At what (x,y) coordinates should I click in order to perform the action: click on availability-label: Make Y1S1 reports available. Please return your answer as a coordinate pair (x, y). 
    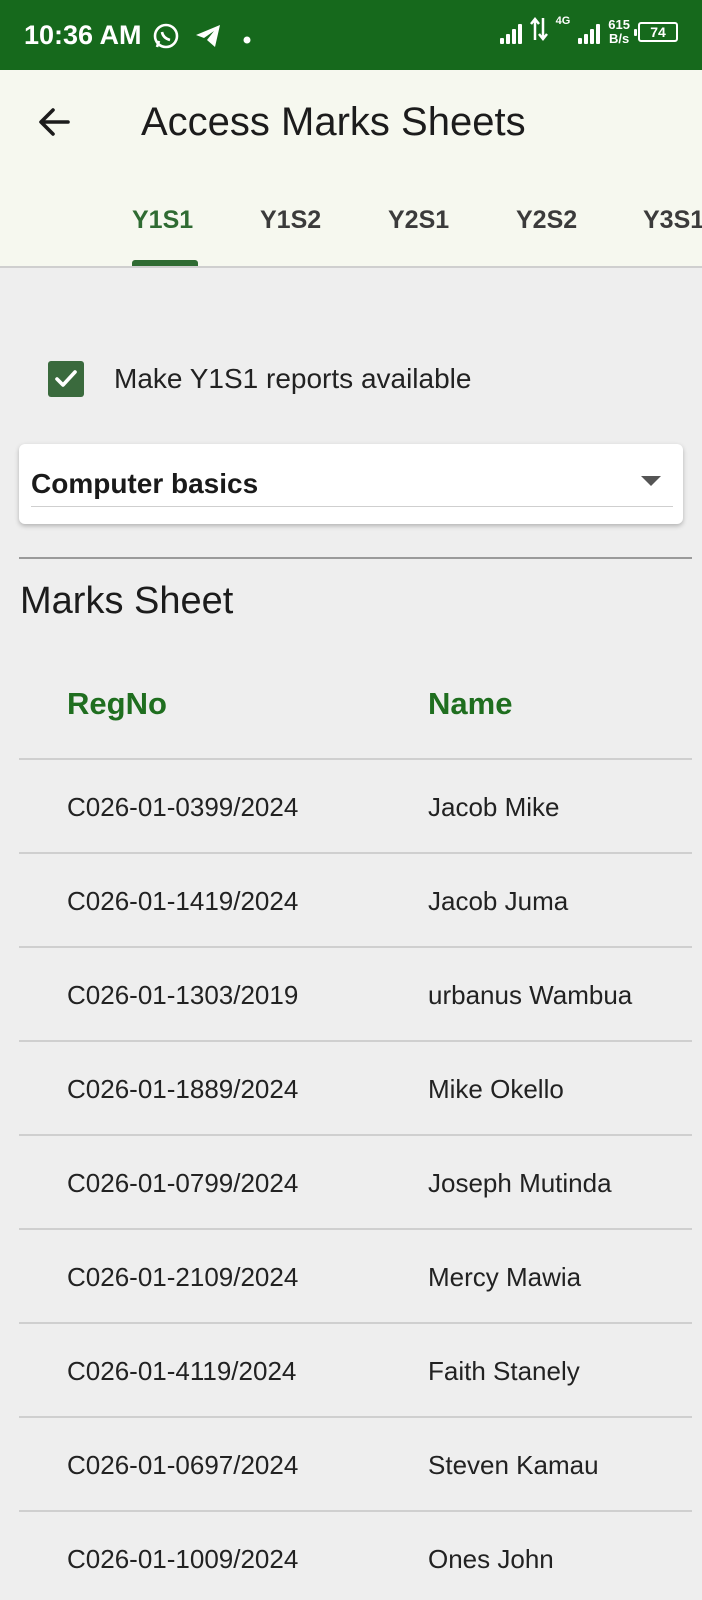
    Looking at the image, I should click on (293, 378).